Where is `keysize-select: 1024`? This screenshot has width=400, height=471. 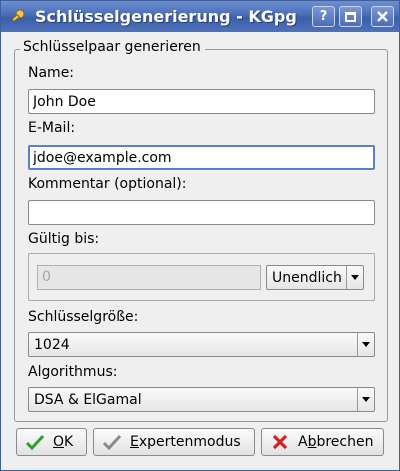 keysize-select: 1024 is located at coordinates (201, 344).